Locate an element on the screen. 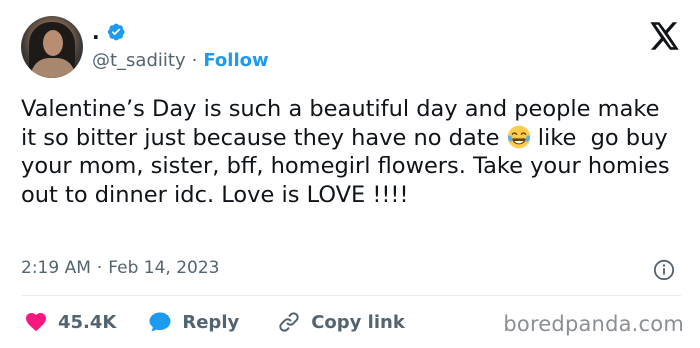 The height and width of the screenshot is (348, 700). like-button: 45.4K is located at coordinates (70, 322).